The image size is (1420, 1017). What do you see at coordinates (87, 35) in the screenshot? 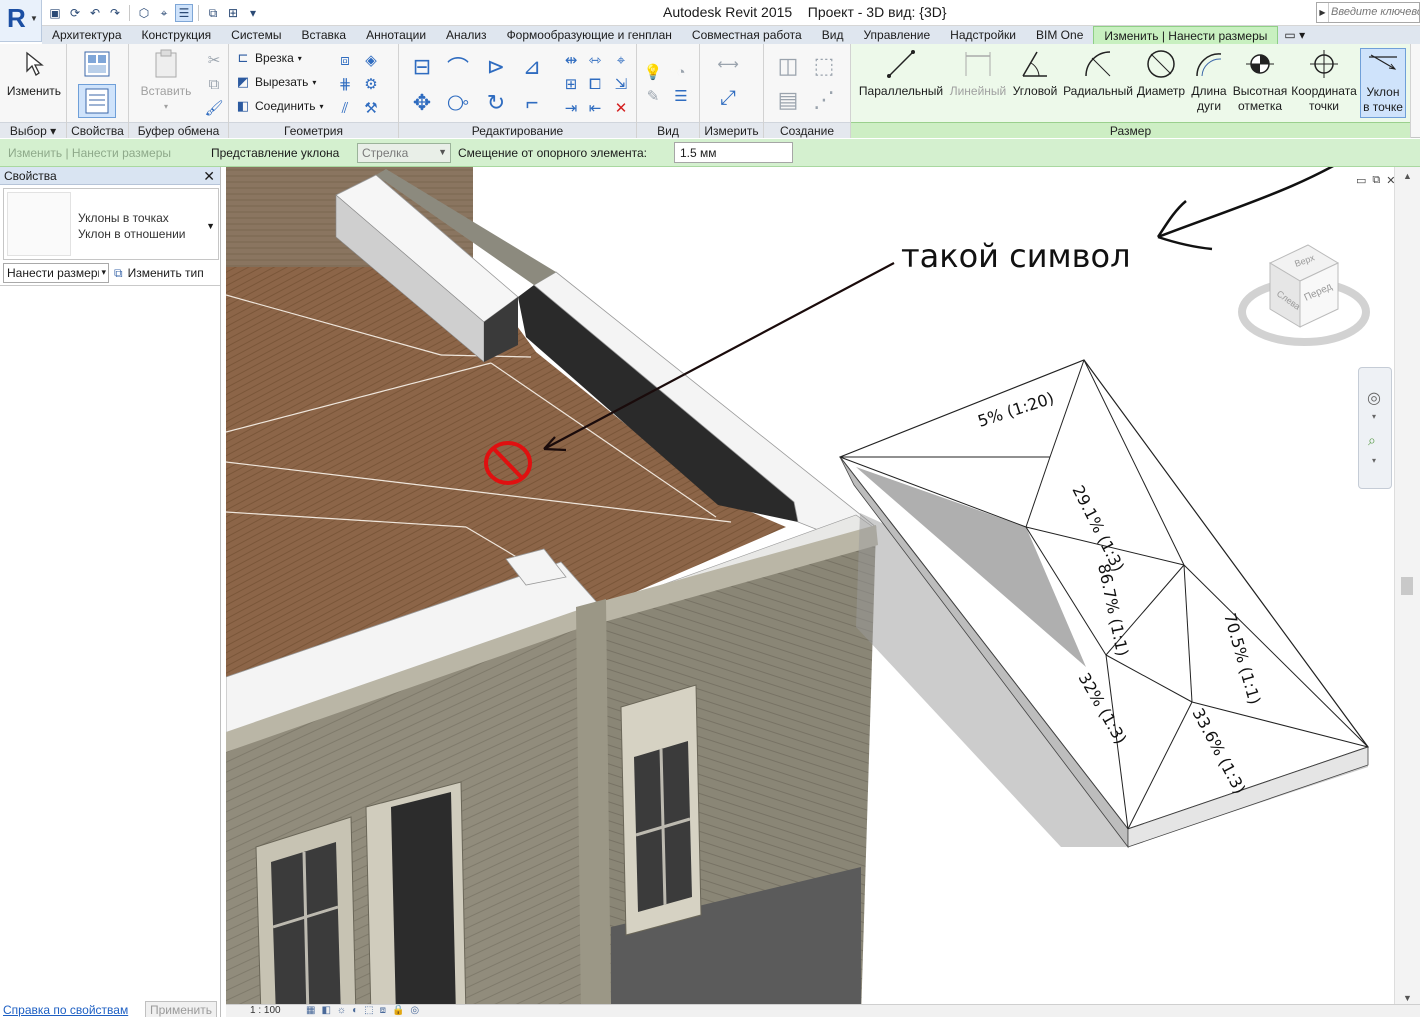
I see `tab-architecture: Архитектура` at bounding box center [87, 35].